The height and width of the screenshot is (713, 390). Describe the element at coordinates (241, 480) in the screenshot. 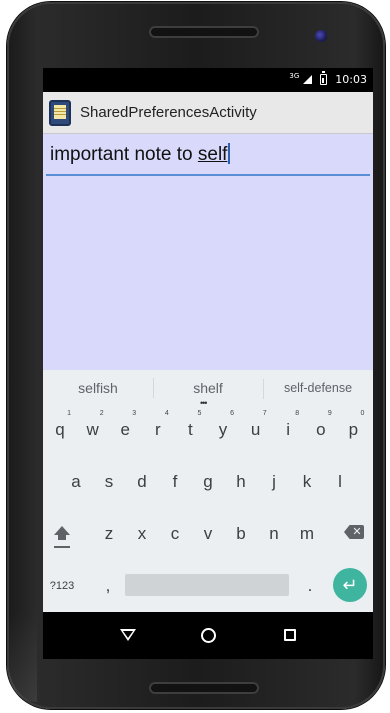

I see `key-h: h` at that location.